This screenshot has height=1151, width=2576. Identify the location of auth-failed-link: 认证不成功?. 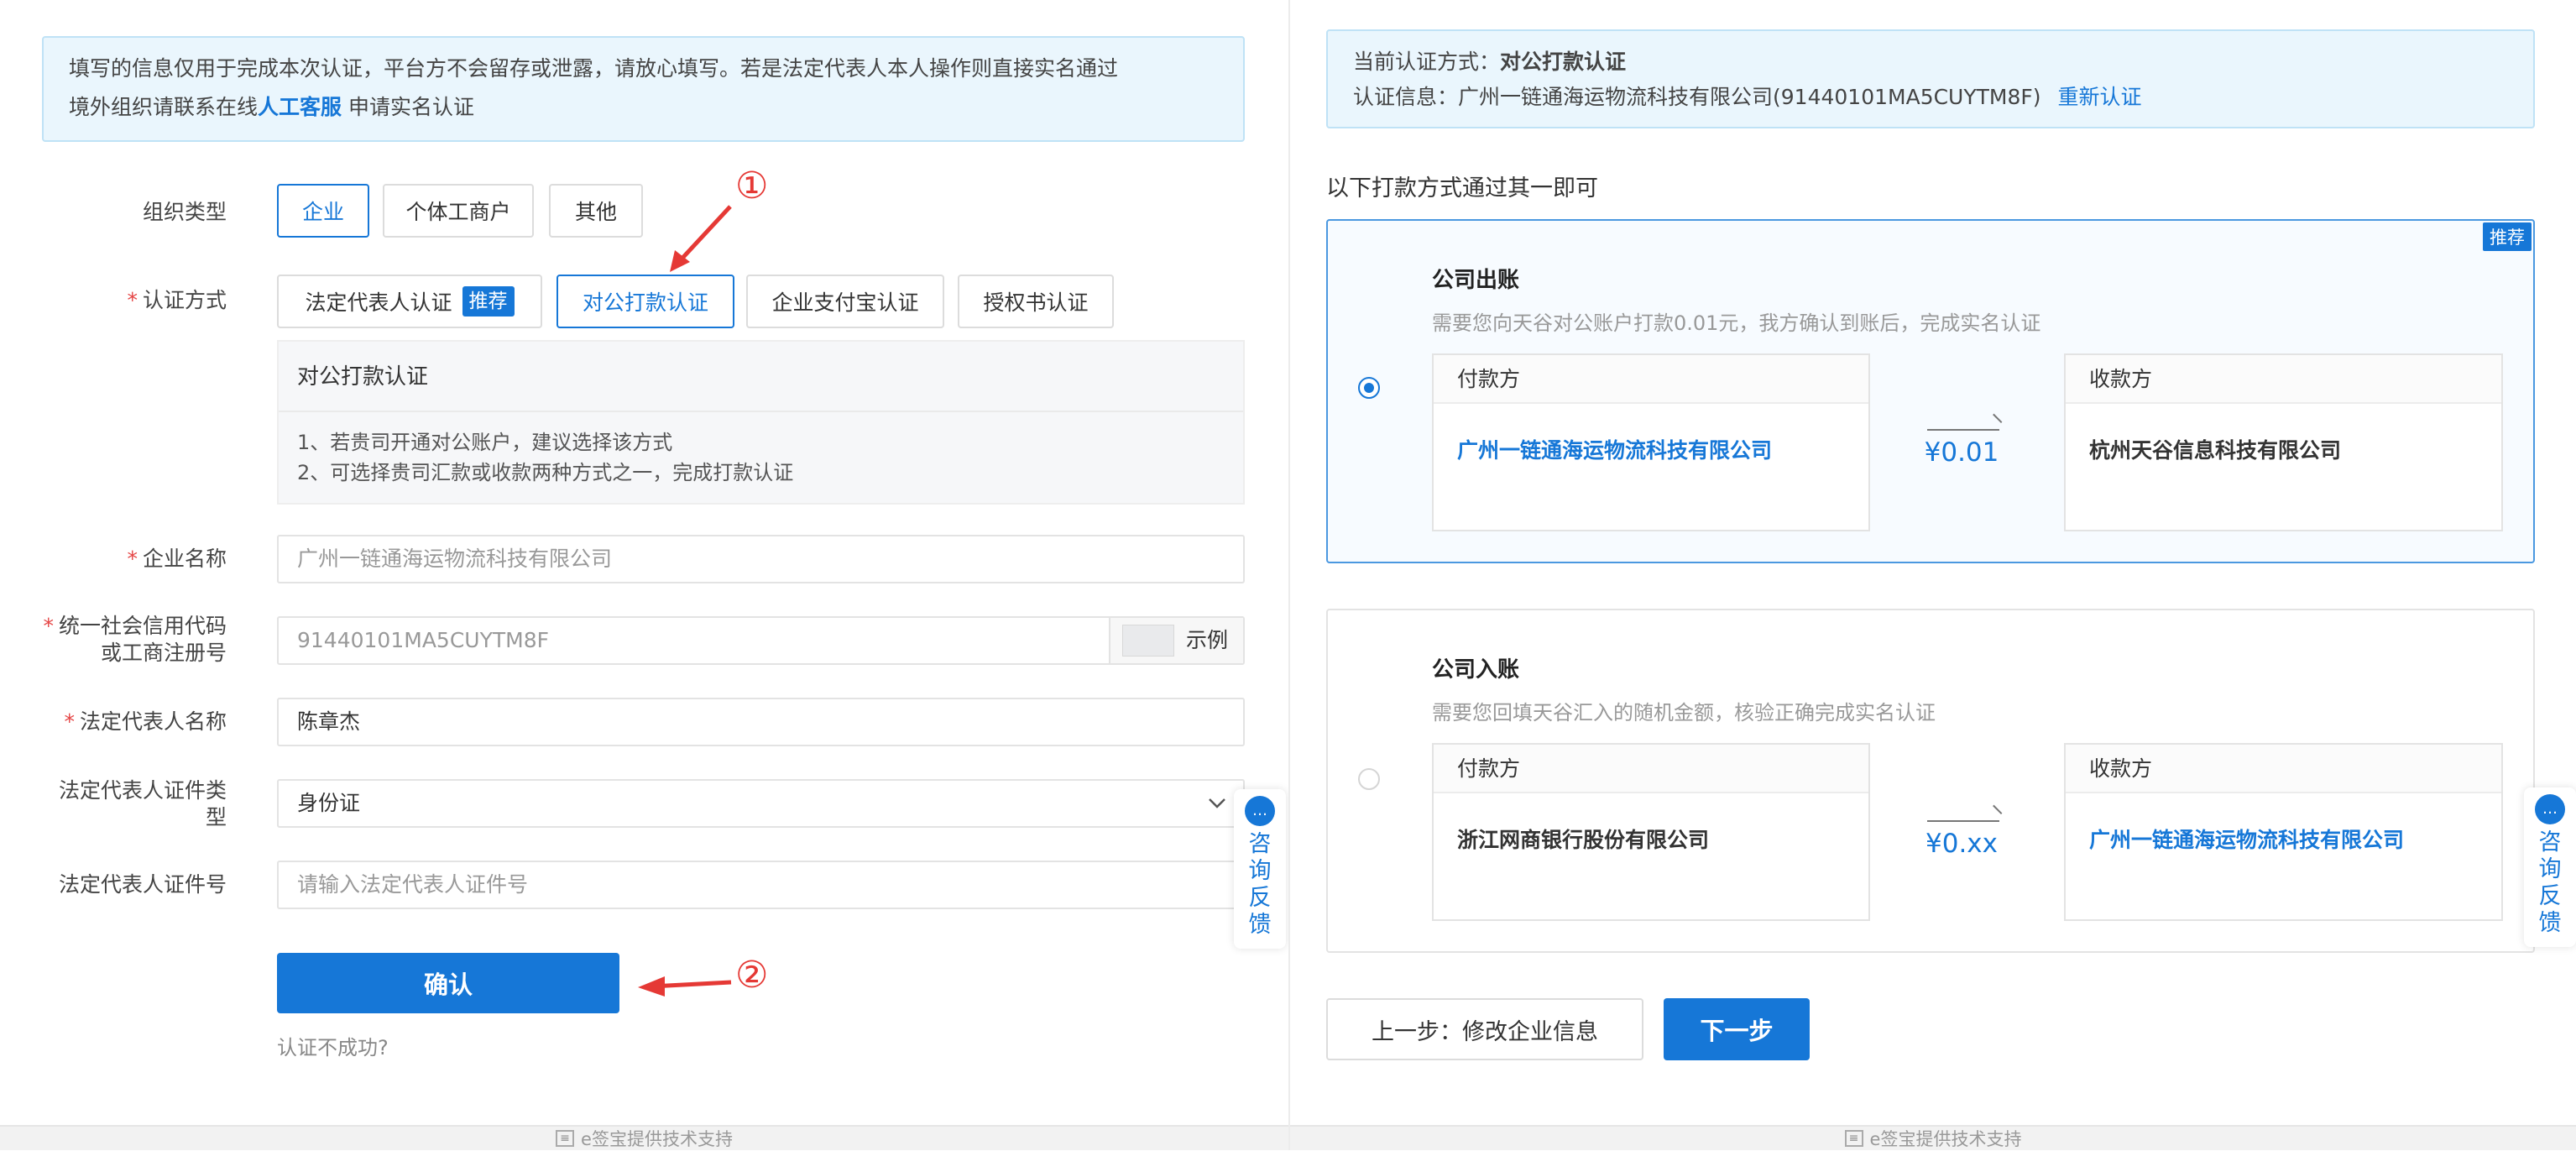
(333, 1046).